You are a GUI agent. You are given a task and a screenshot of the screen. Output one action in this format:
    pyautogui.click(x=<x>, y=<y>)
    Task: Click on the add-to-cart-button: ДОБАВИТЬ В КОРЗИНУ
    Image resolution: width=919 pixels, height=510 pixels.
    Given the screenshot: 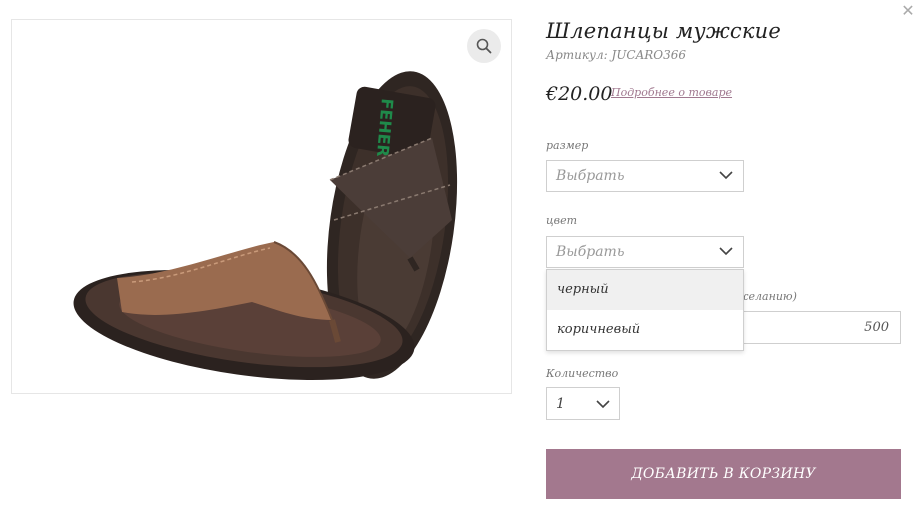 What is the action you would take?
    pyautogui.click(x=723, y=474)
    